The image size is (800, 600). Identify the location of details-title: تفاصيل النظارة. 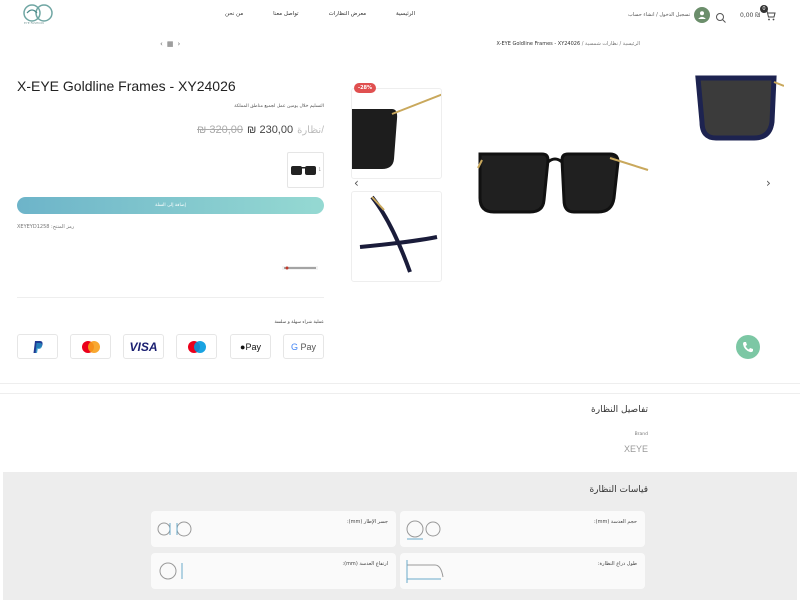
(619, 410).